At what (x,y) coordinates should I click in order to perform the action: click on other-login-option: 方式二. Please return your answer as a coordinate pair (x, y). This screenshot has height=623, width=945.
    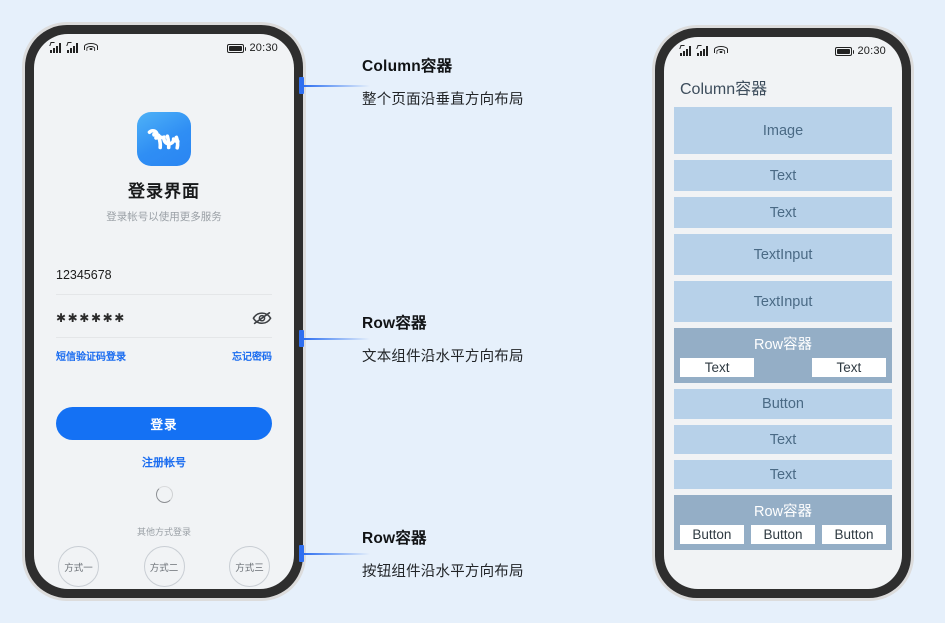
    Looking at the image, I should click on (164, 566).